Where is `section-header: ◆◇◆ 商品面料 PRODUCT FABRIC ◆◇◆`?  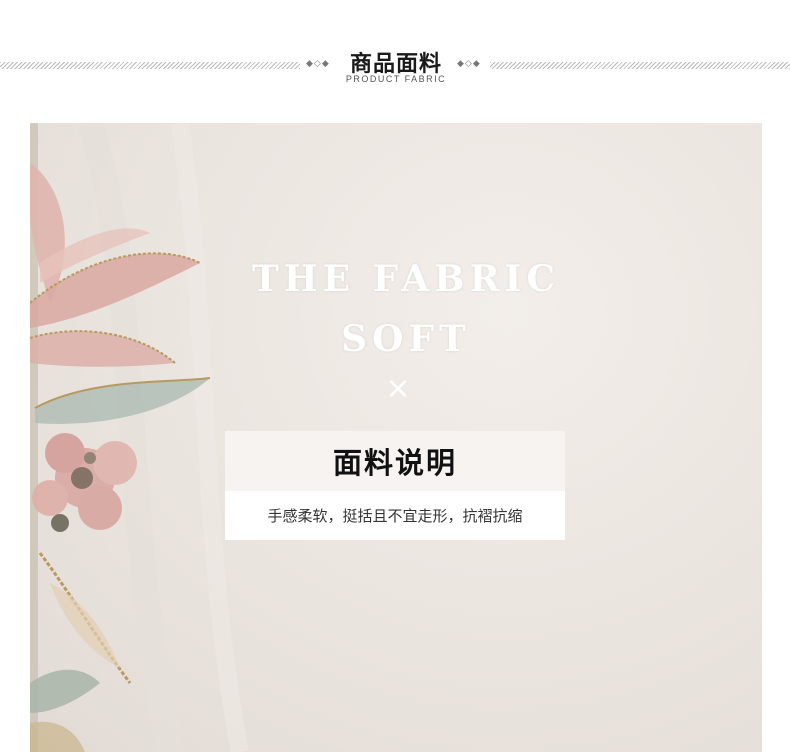
section-header: ◆◇◆ 商品面料 PRODUCT FABRIC ◆◇◆ is located at coordinates (395, 55).